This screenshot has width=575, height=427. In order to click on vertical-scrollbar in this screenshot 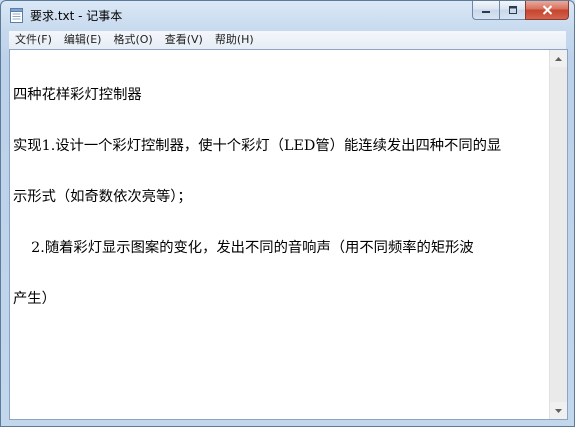, I will do `click(558, 234)`.